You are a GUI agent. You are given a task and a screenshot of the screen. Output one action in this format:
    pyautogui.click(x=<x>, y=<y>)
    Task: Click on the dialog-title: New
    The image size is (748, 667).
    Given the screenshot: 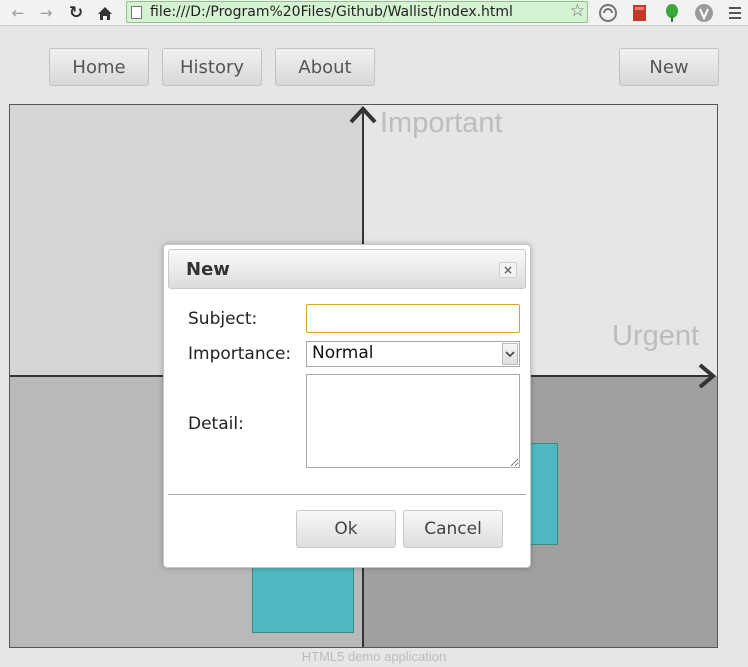 What is the action you would take?
    pyautogui.click(x=208, y=269)
    